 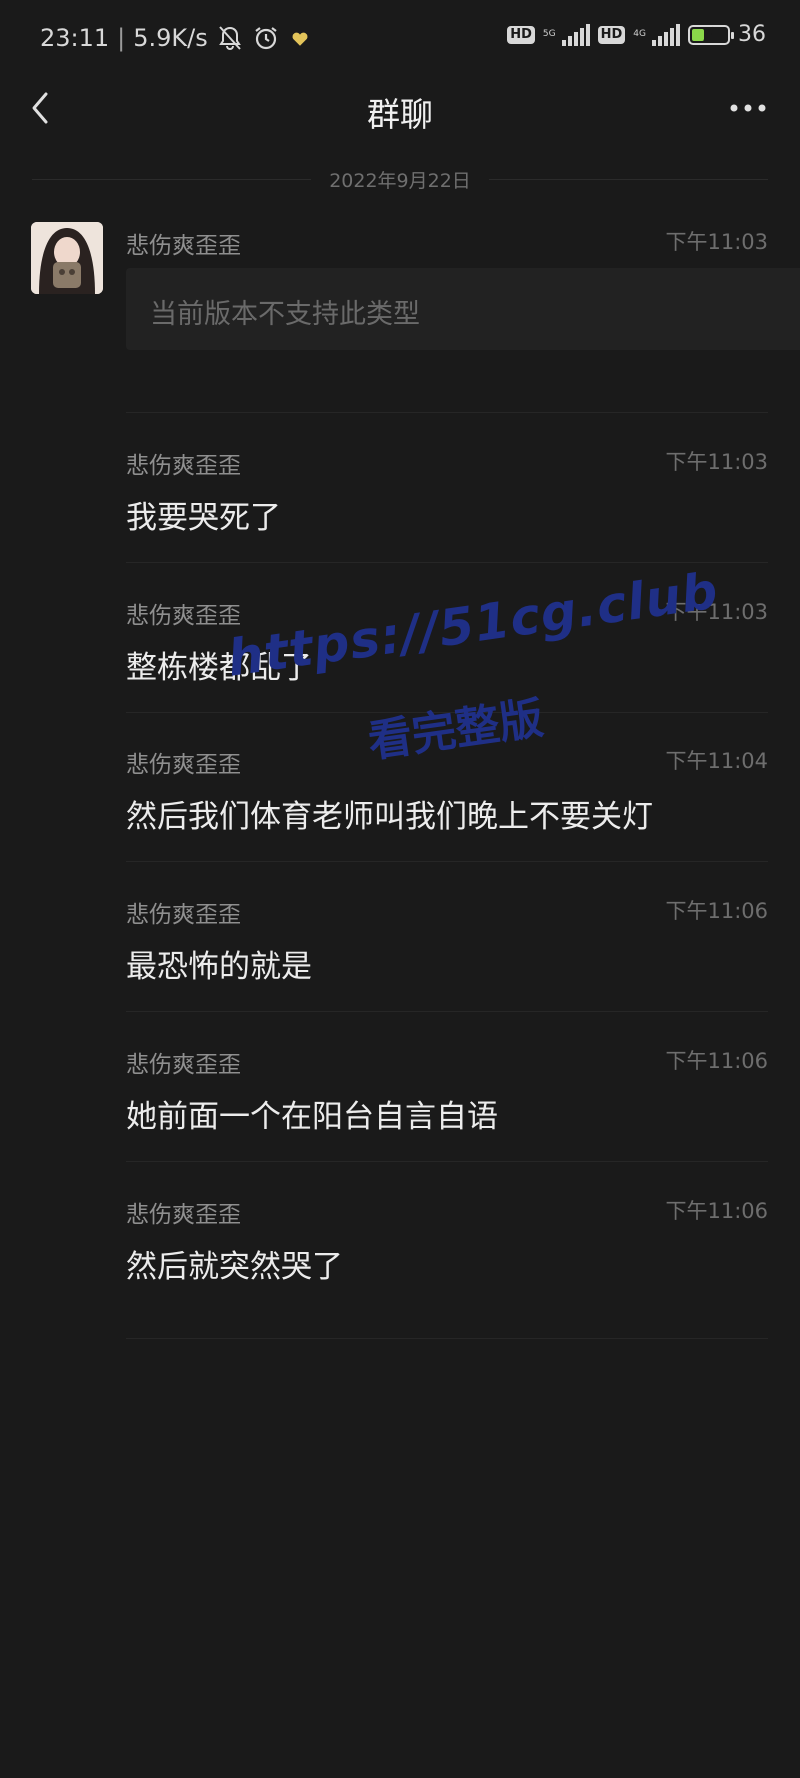 I want to click on alarm-clock-icon, so click(x=266, y=38).